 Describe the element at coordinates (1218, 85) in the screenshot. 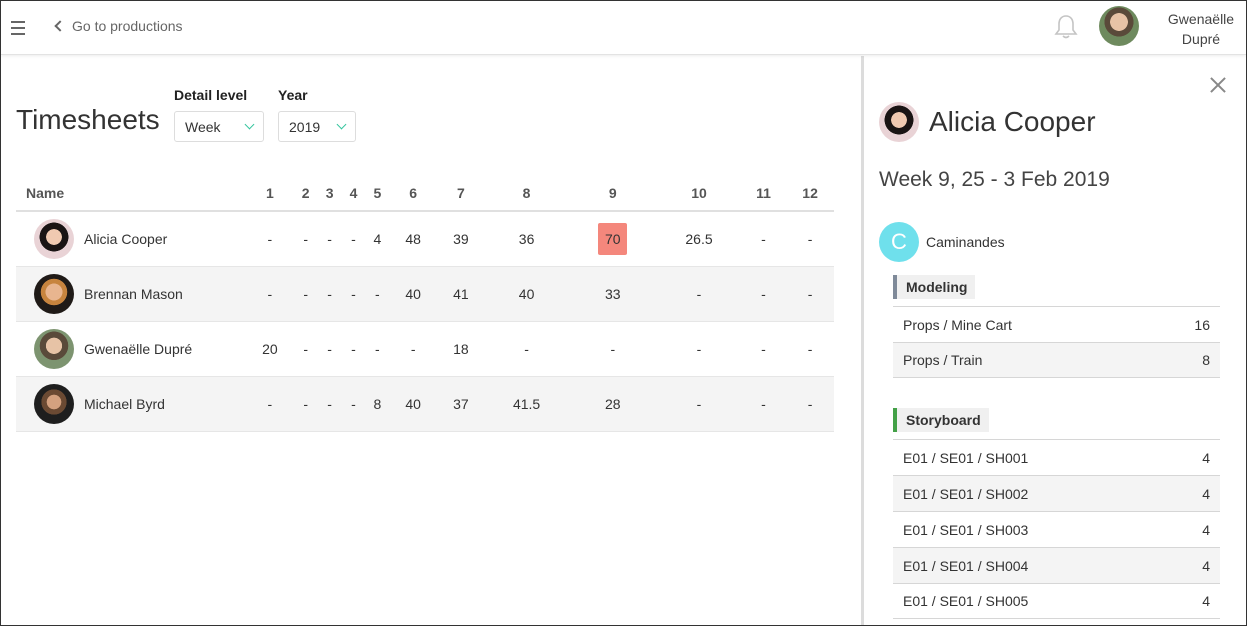

I see `close-icon` at that location.